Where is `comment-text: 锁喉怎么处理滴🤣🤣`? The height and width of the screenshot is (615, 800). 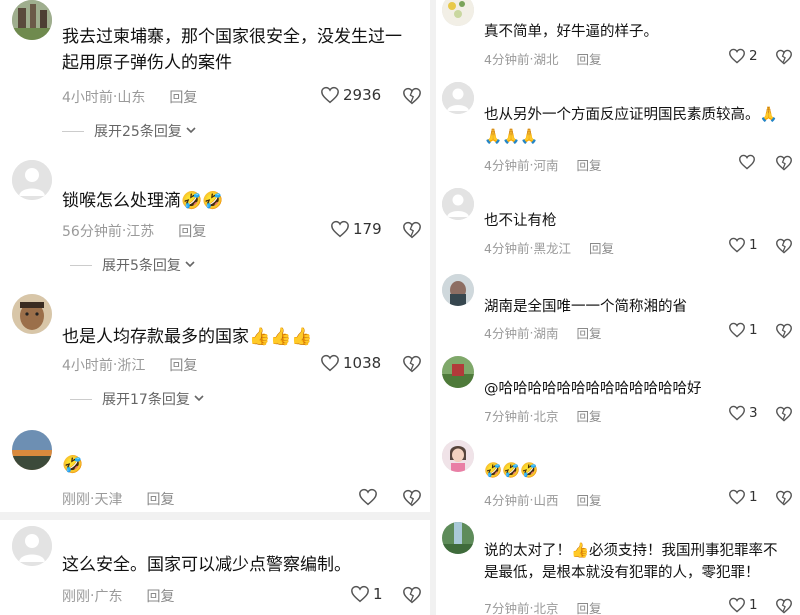 comment-text: 锁喉怎么处理滴🤣🤣 is located at coordinates (143, 201).